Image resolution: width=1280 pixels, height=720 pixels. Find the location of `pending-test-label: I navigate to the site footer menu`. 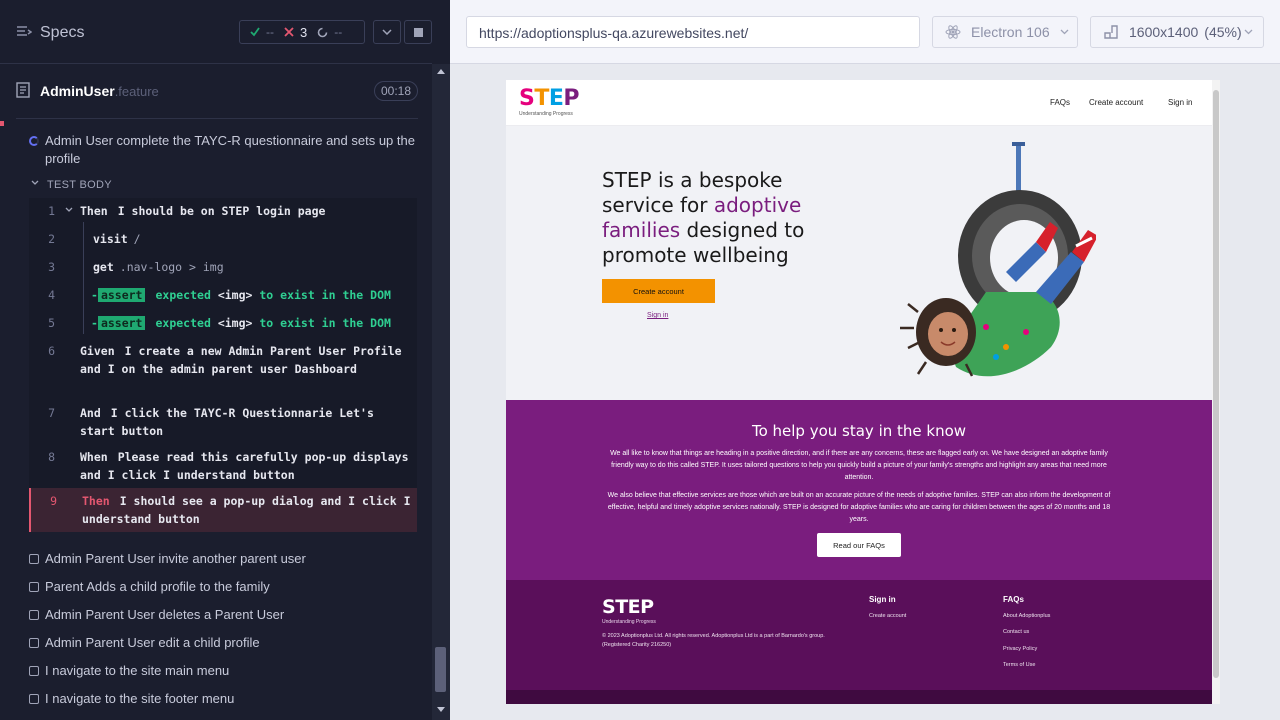

pending-test-label: I navigate to the site footer menu is located at coordinates (140, 698).